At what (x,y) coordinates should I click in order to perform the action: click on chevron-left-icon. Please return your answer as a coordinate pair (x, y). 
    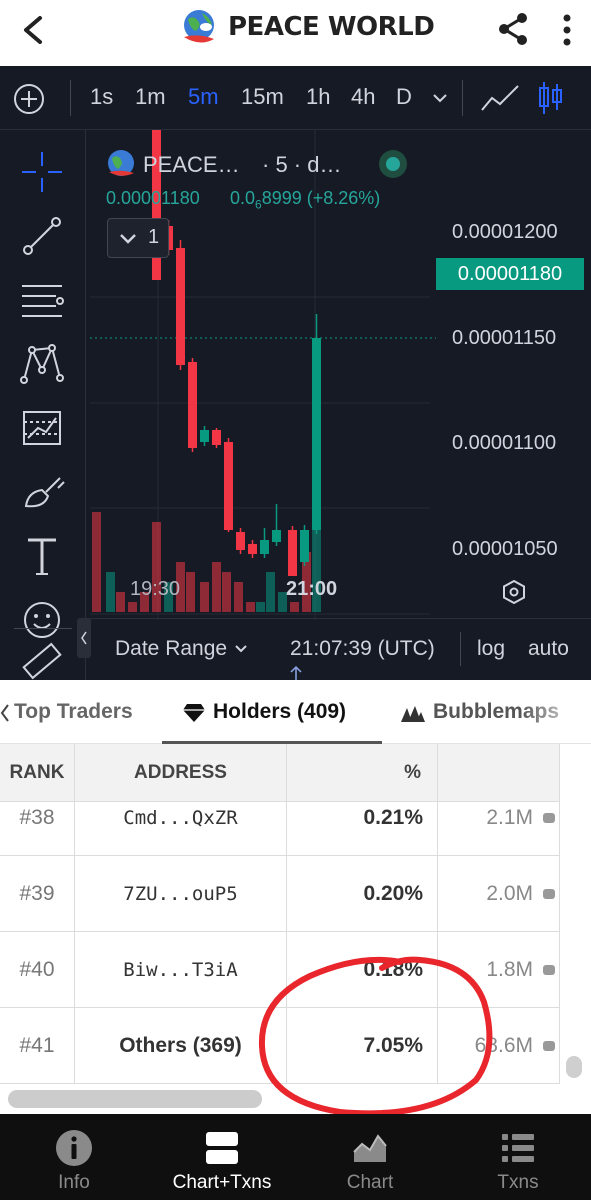
    Looking at the image, I should click on (84, 638).